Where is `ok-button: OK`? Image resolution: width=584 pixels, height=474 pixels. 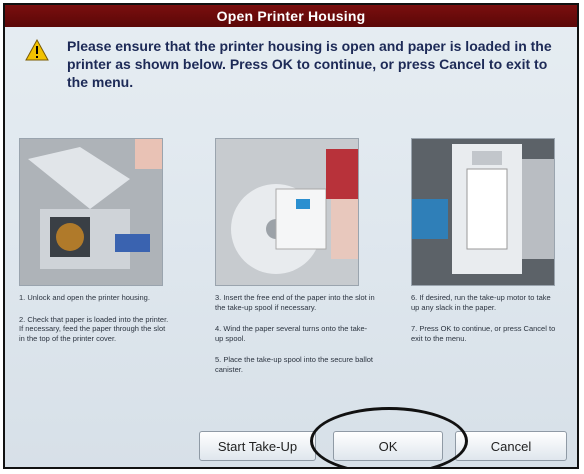 ok-button: OK is located at coordinates (388, 446).